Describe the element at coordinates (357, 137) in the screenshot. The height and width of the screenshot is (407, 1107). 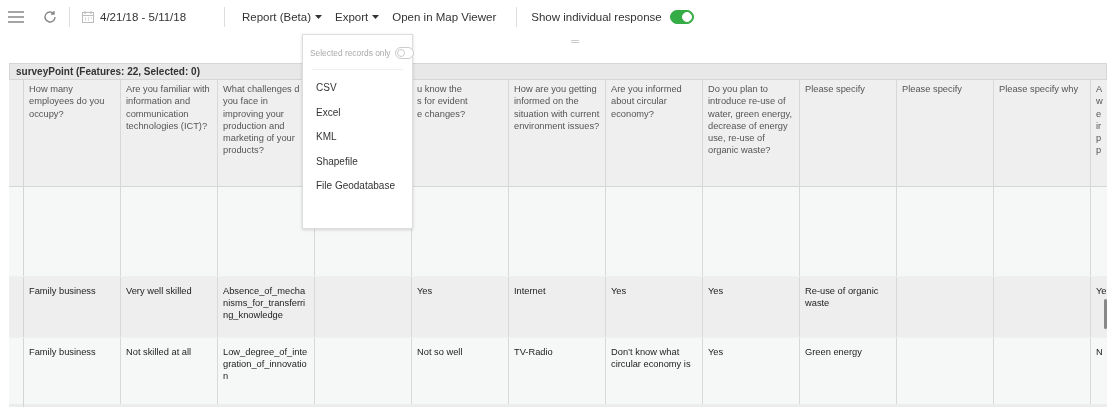
I see `menu-item: KML` at that location.